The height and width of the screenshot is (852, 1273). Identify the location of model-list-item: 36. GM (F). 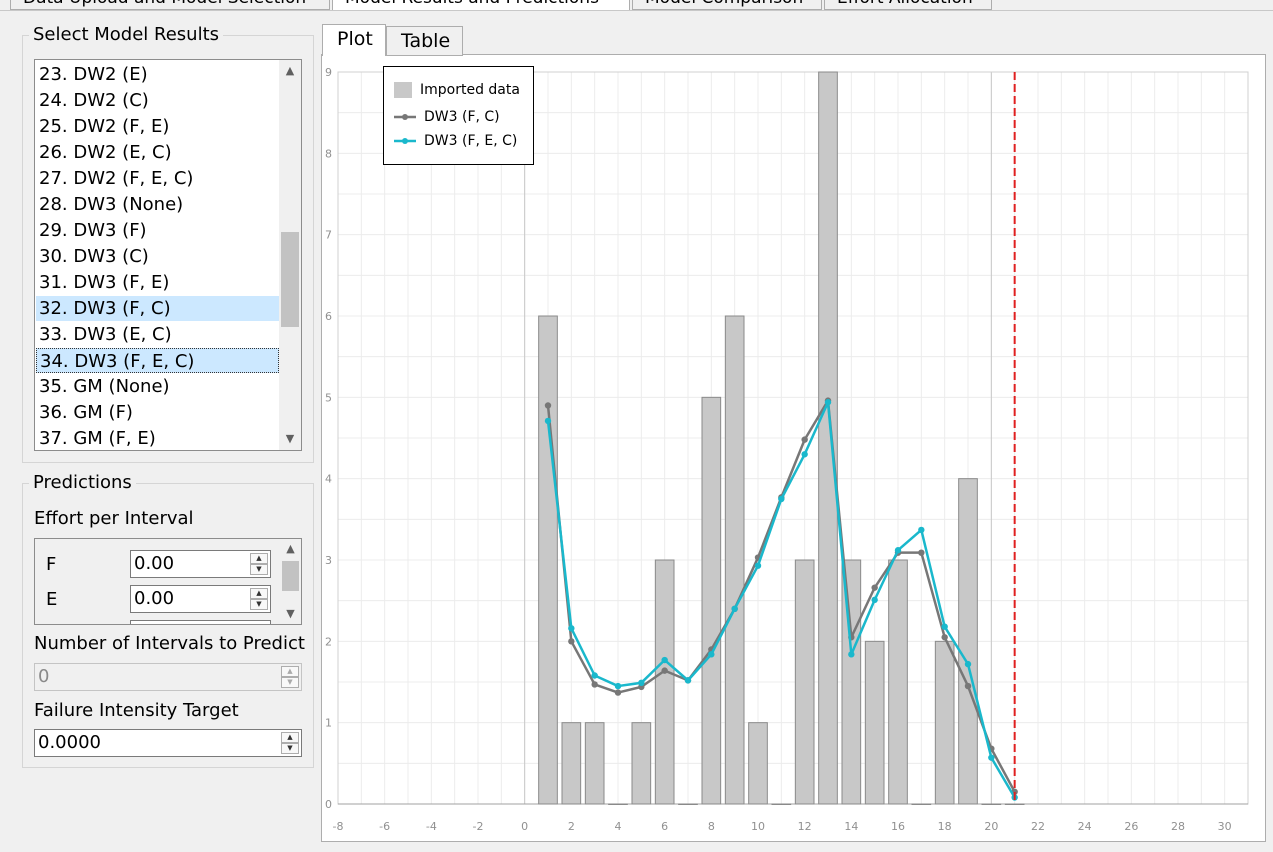
(157, 412).